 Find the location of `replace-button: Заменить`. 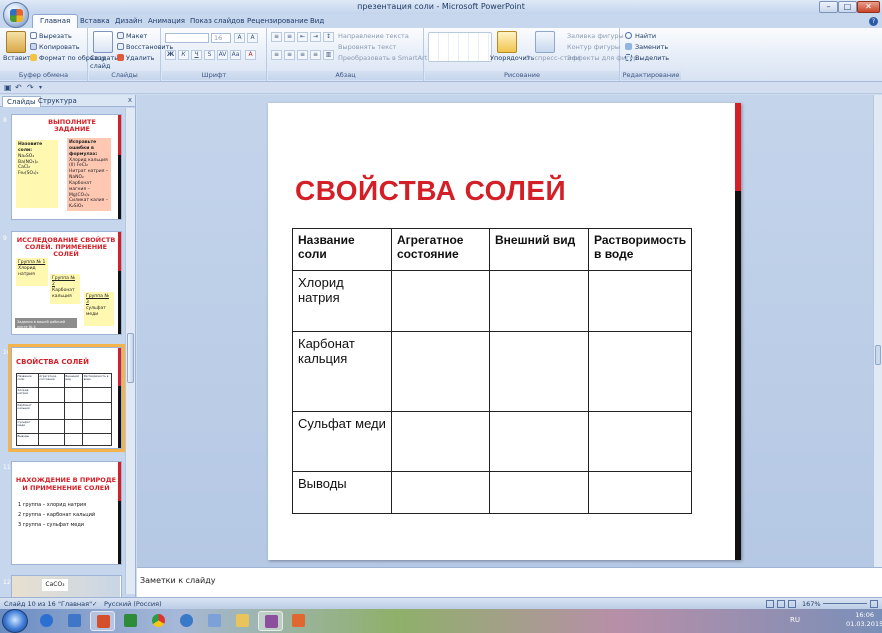

replace-button: Заменить is located at coordinates (651, 47).